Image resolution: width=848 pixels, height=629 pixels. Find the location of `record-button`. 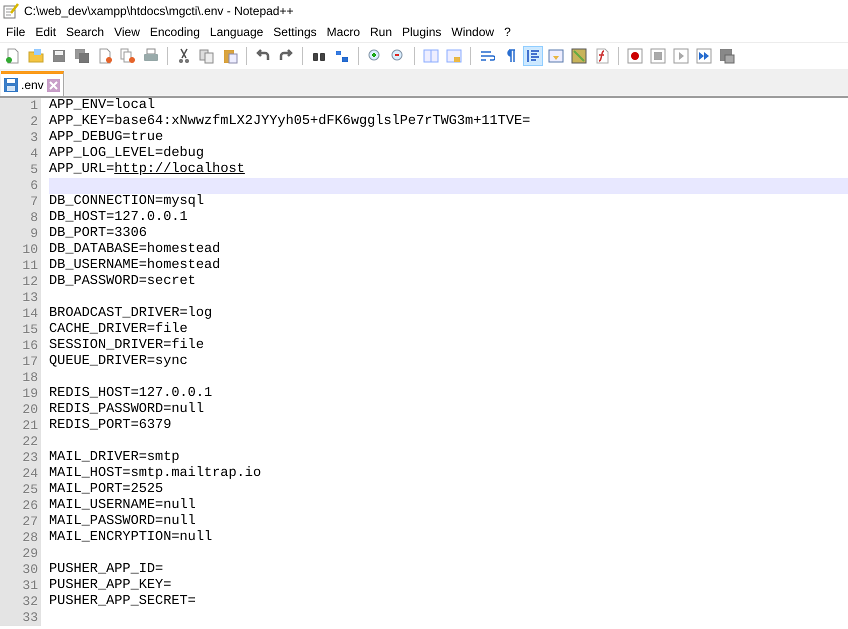

record-button is located at coordinates (635, 56).